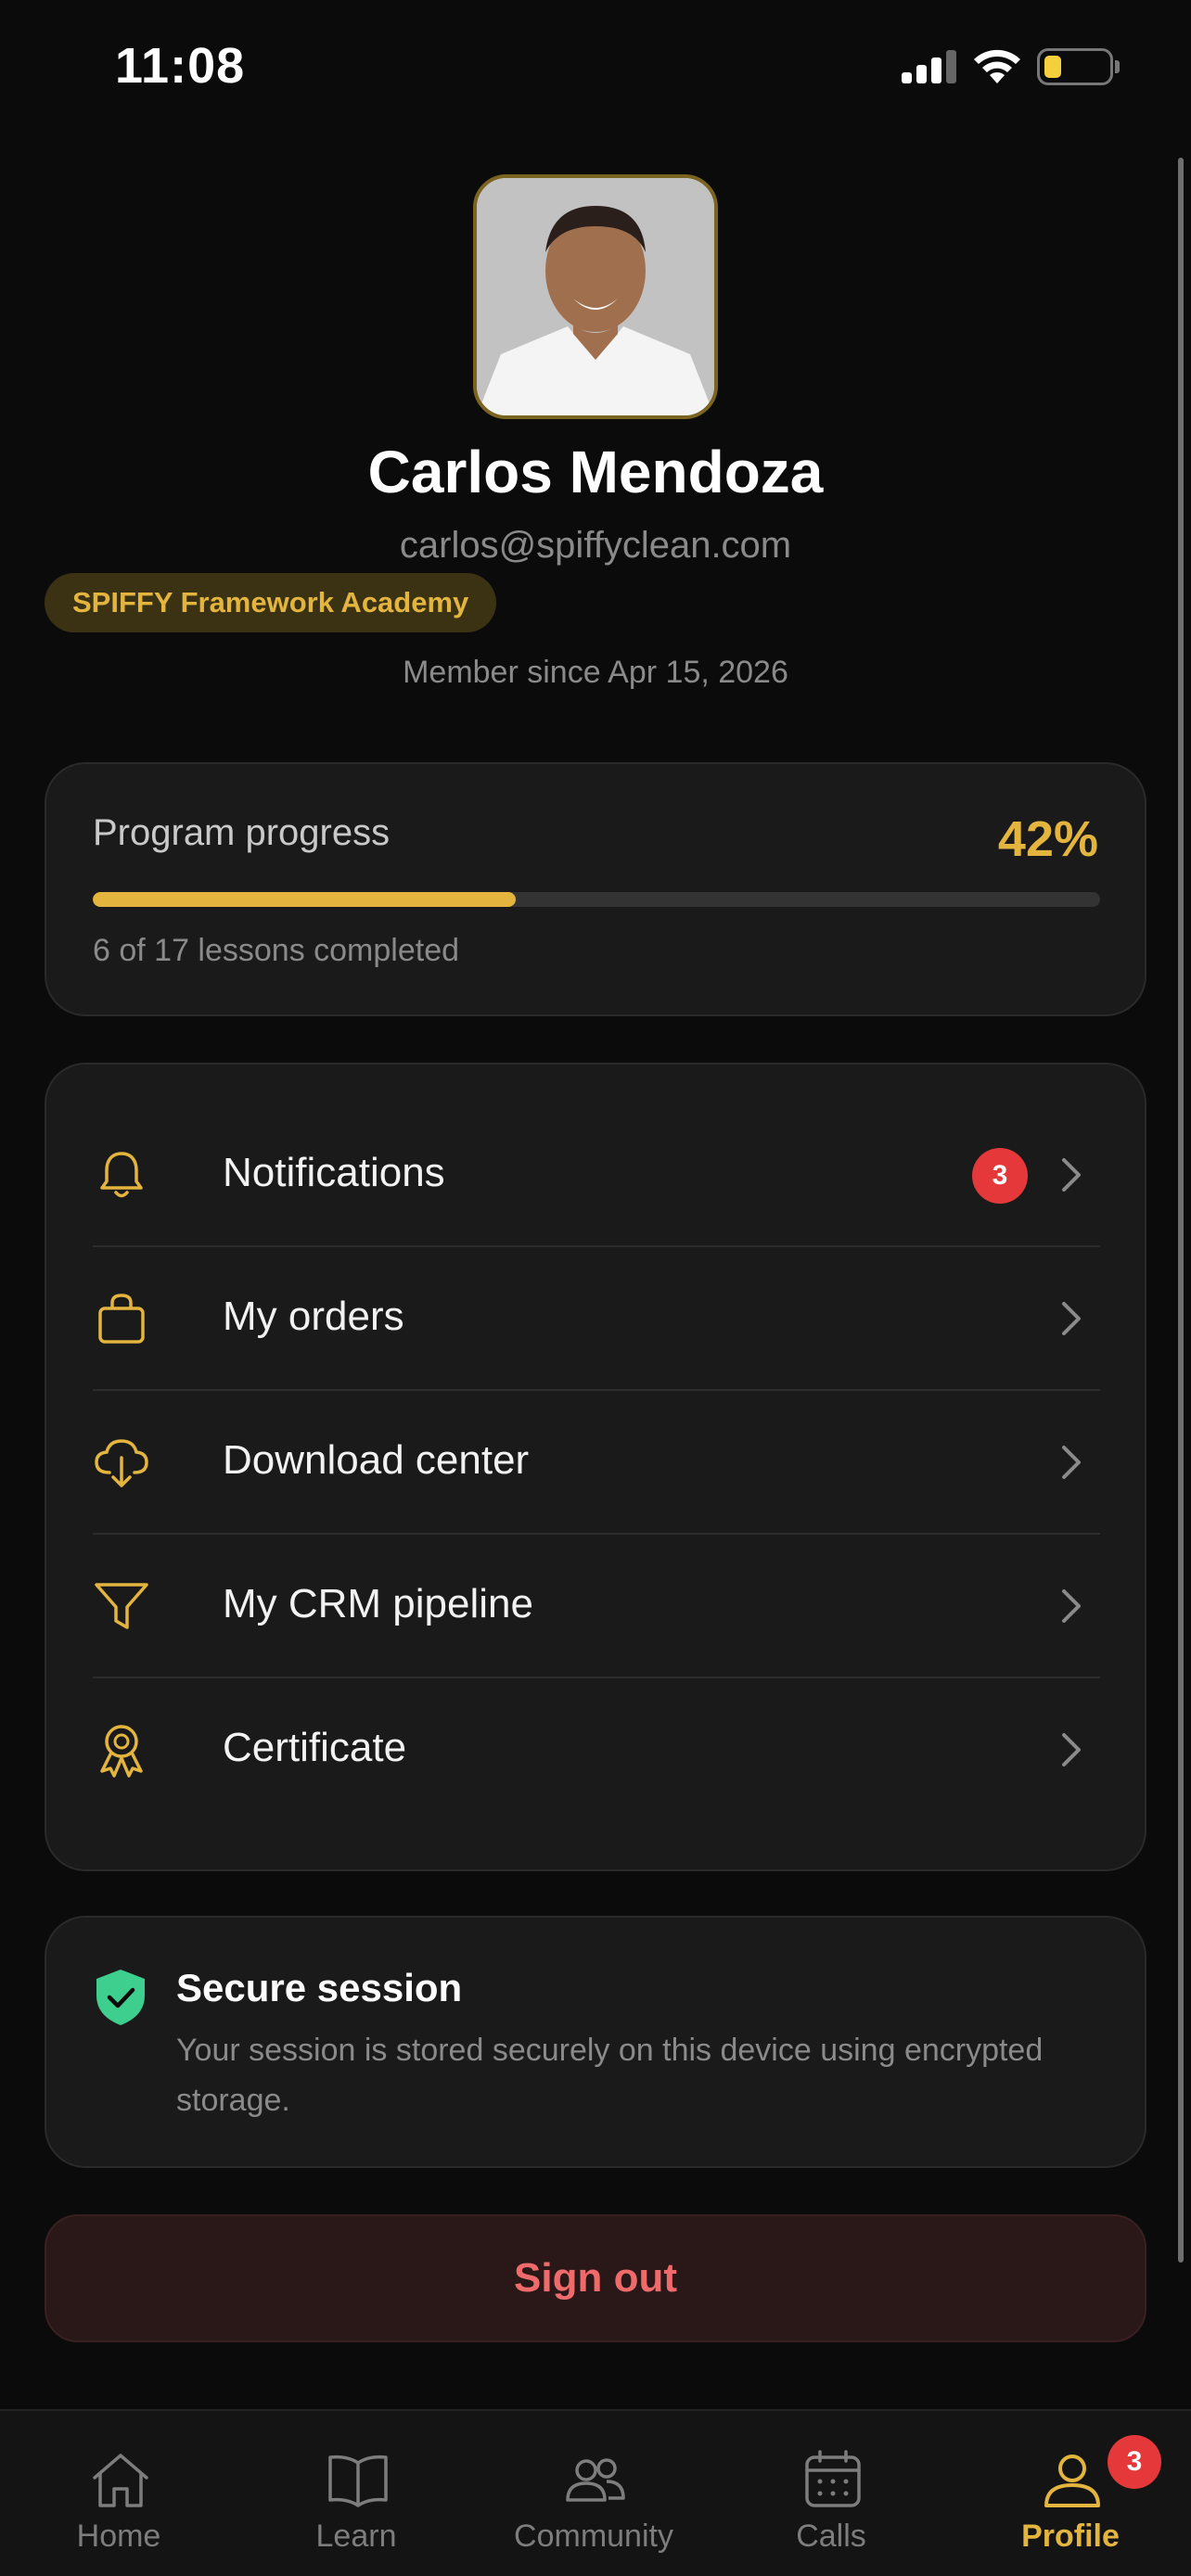 The height and width of the screenshot is (2576, 1191). What do you see at coordinates (356, 2536) in the screenshot?
I see `tab-label: Learn` at bounding box center [356, 2536].